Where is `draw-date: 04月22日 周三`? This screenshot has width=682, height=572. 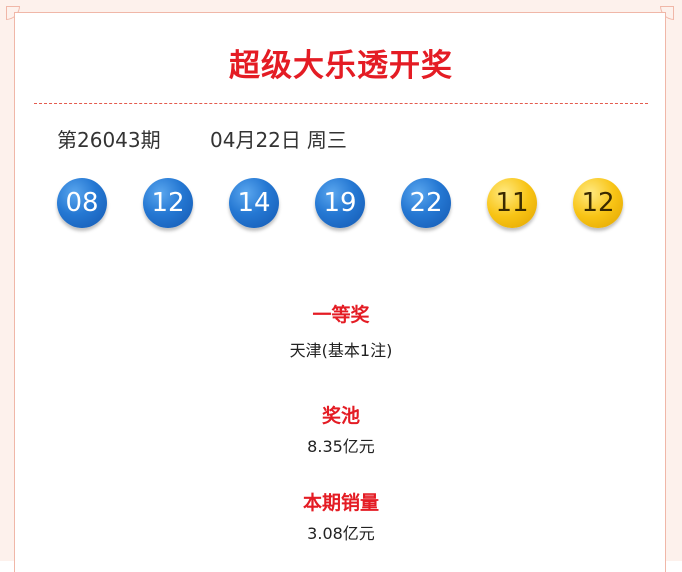 draw-date: 04月22日 周三 is located at coordinates (278, 138).